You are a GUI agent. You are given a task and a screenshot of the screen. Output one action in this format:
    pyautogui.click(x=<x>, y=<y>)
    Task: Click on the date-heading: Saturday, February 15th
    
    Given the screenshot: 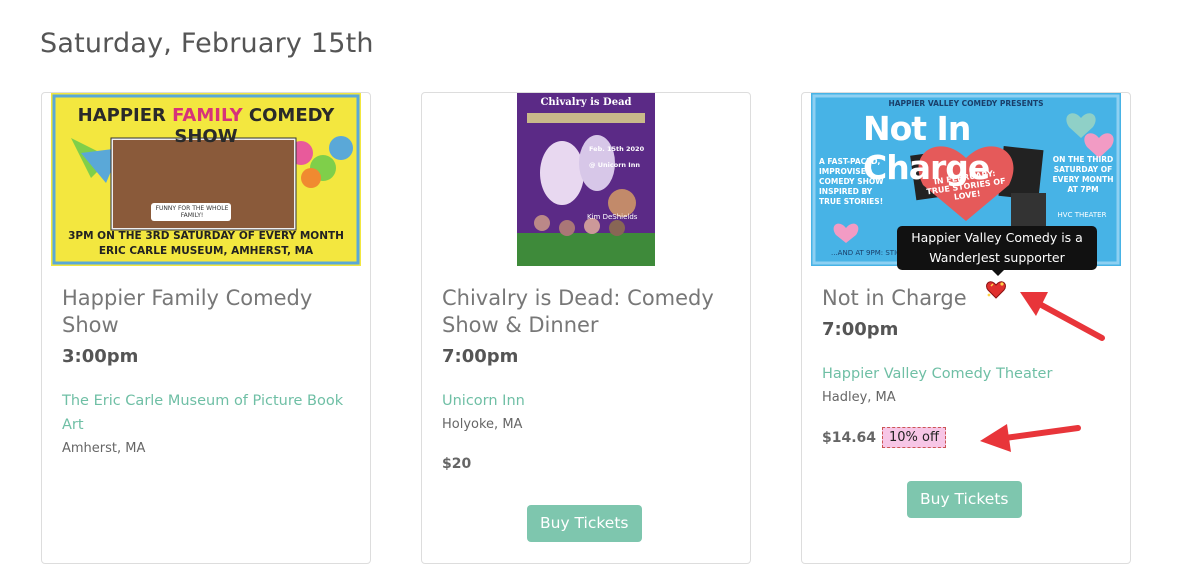 What is the action you would take?
    pyautogui.click(x=207, y=43)
    